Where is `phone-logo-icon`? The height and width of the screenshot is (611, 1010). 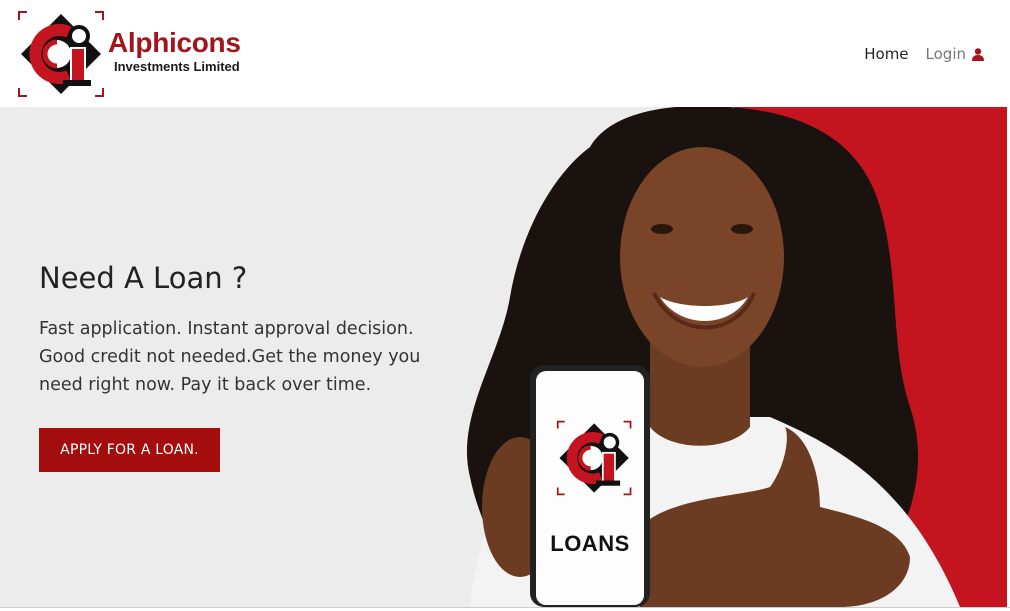
phone-logo-icon is located at coordinates (594, 458).